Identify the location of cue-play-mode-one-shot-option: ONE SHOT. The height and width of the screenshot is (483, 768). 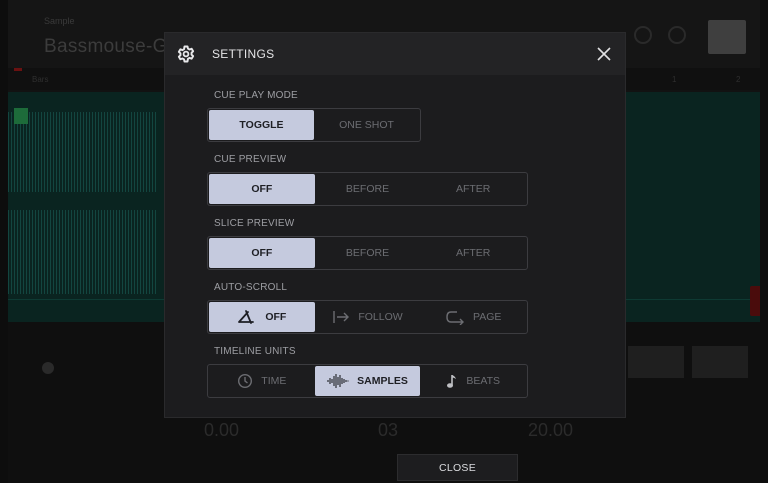
(366, 125).